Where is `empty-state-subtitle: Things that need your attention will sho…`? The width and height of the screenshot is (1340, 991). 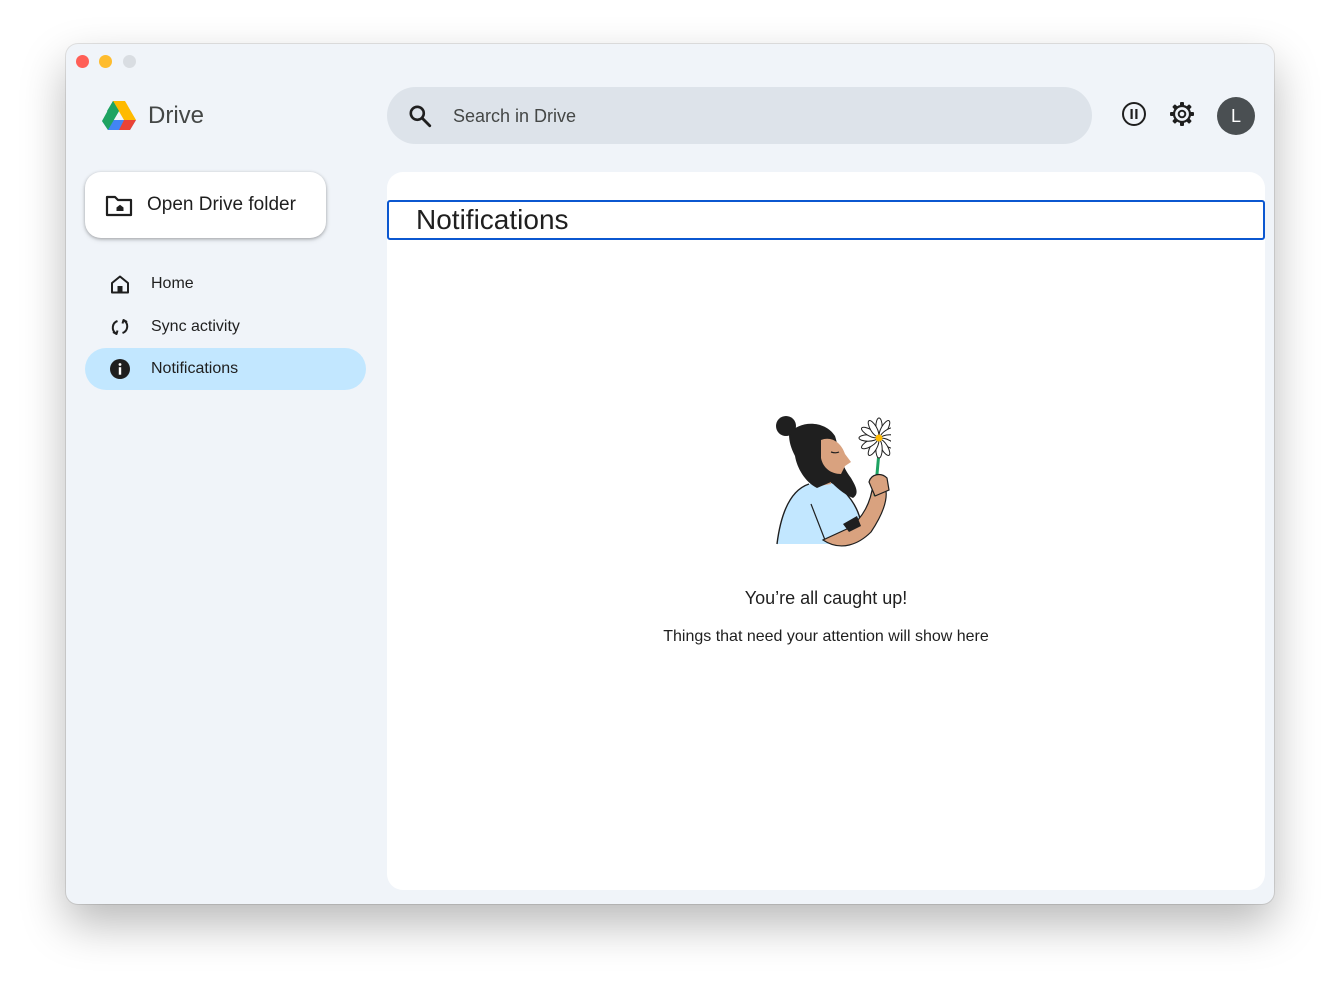
empty-state-subtitle: Things that need your attention will sho… is located at coordinates (826, 636).